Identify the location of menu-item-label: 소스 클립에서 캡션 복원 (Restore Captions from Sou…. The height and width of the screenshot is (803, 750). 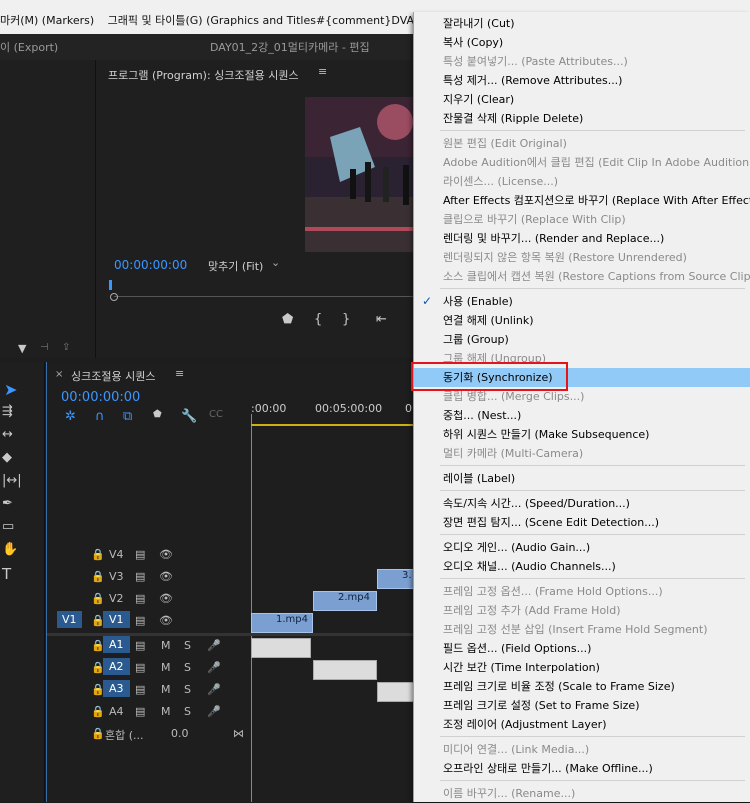
(596, 276).